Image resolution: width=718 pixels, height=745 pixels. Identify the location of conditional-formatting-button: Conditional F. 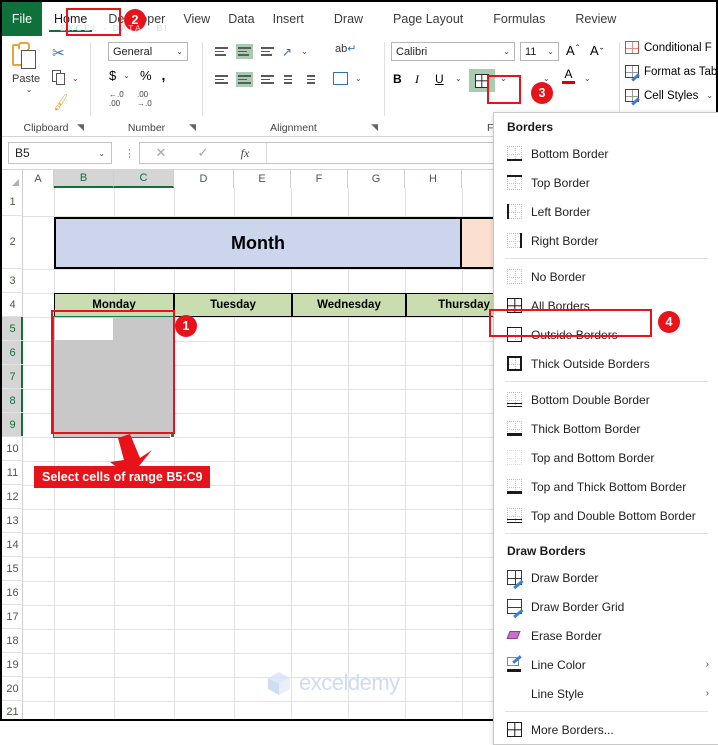
(668, 47).